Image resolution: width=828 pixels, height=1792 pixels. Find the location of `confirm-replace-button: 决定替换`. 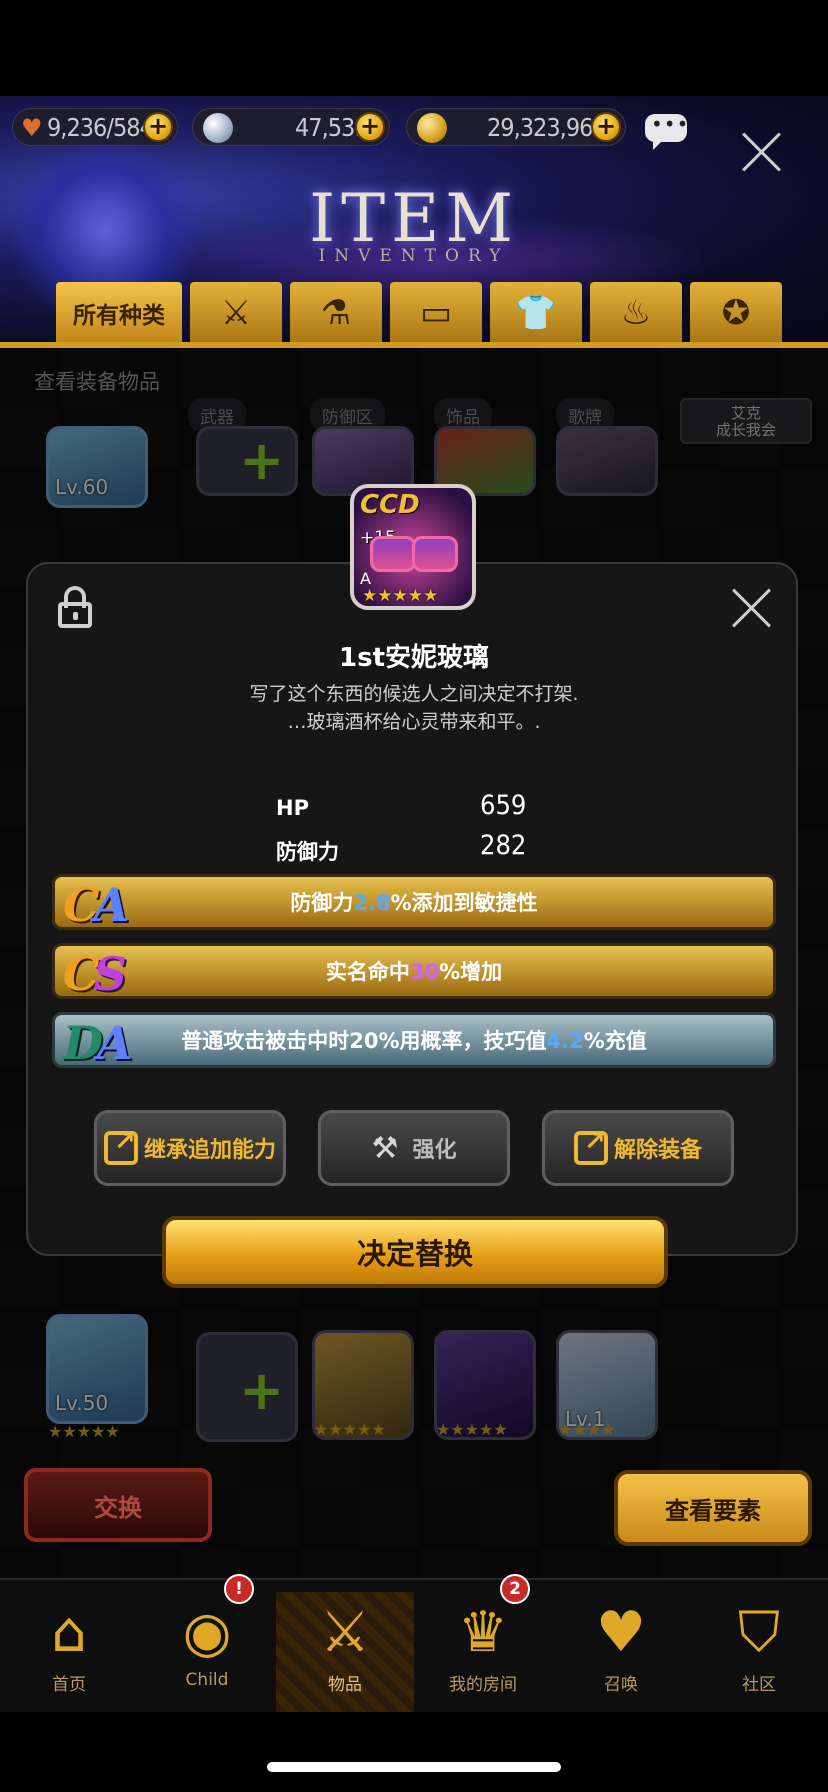

confirm-replace-button: 决定替换 is located at coordinates (415, 1252).